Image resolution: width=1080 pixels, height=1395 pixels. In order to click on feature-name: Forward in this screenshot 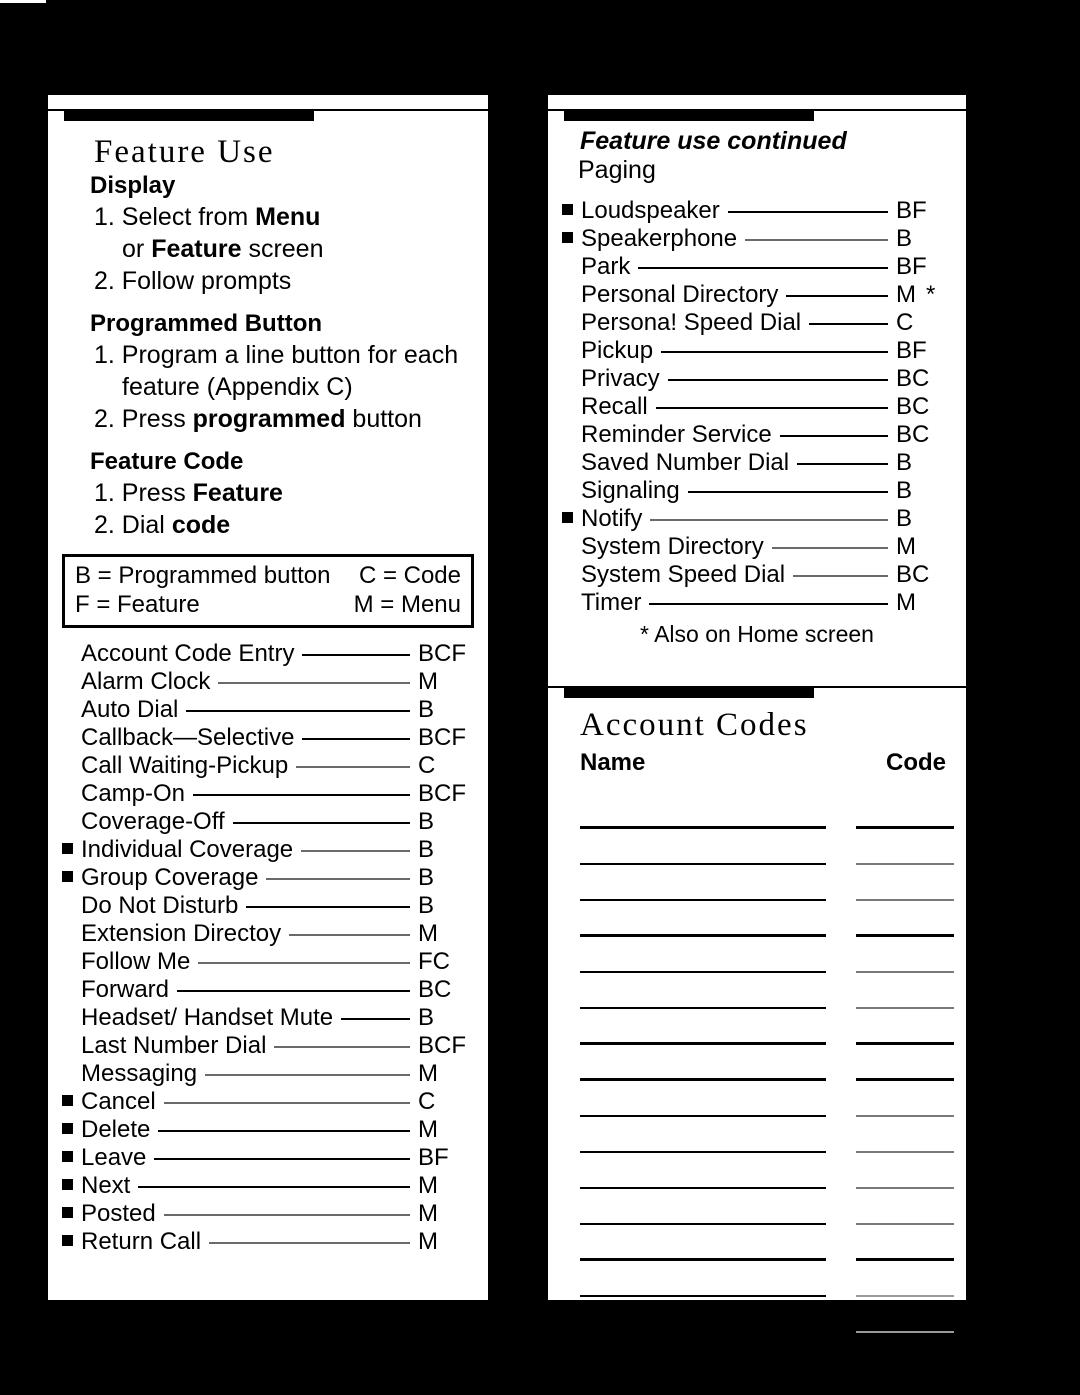, I will do `click(125, 990)`.